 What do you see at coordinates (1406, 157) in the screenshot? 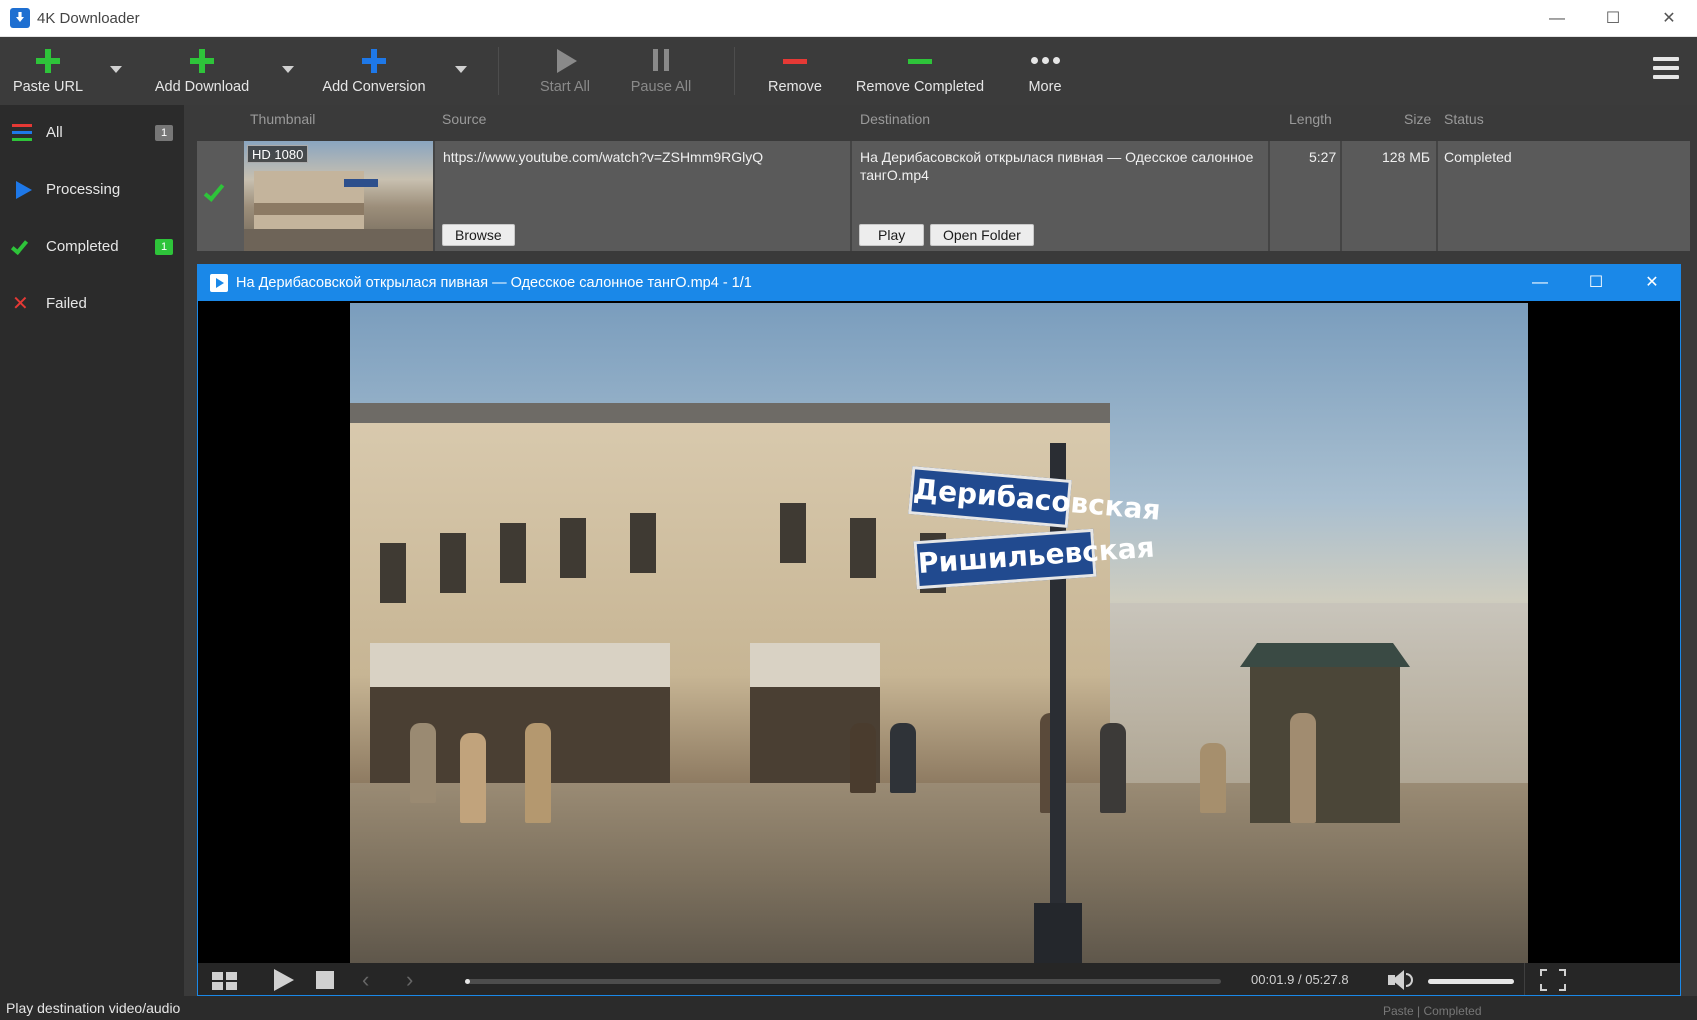
I see `size-value: 128 МБ` at bounding box center [1406, 157].